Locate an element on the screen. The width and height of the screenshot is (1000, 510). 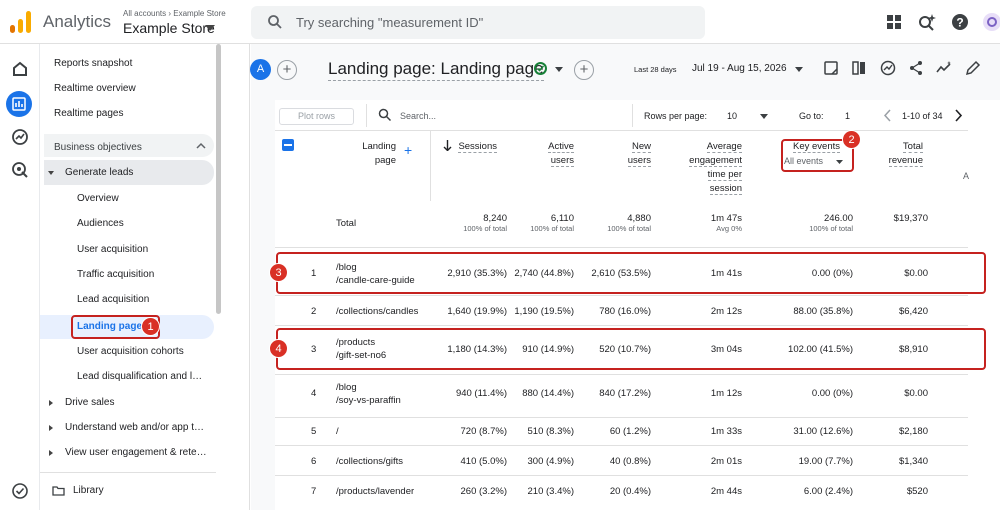
row-4-active-users: 880 (14.4%) is located at coordinates (548, 393).